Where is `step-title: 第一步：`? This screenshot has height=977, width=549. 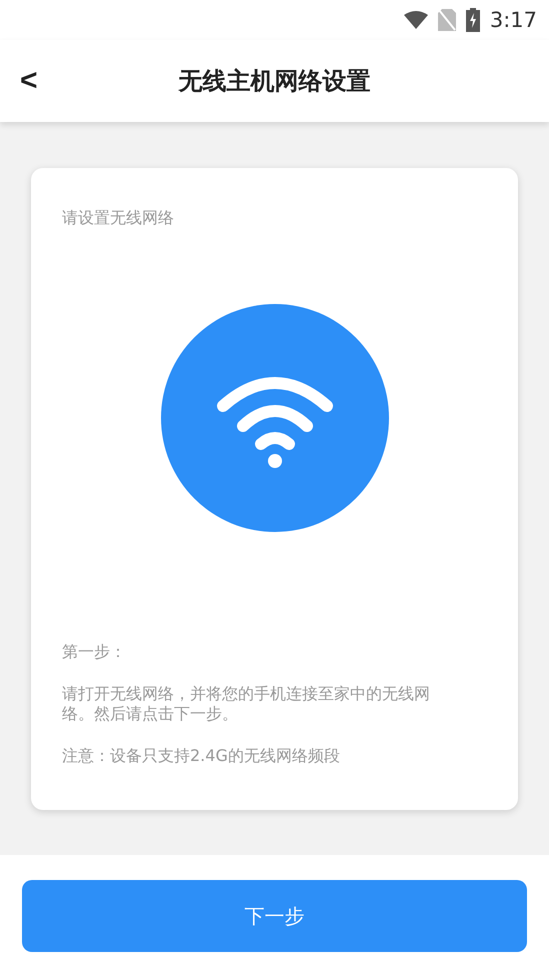
step-title: 第一步： is located at coordinates (94, 652).